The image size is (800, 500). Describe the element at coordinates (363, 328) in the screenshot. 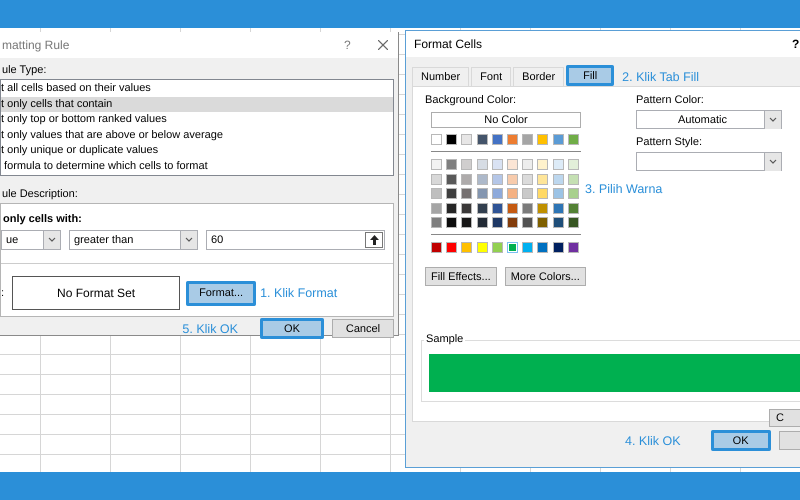

I see `cancel-button: Cancel` at that location.